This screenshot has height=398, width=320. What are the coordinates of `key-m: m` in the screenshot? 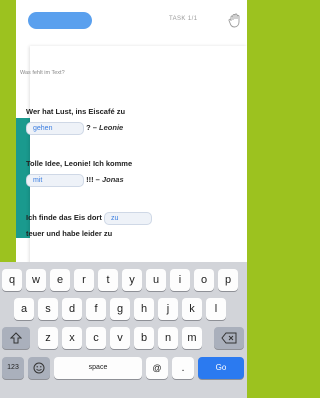 It's located at (192, 338).